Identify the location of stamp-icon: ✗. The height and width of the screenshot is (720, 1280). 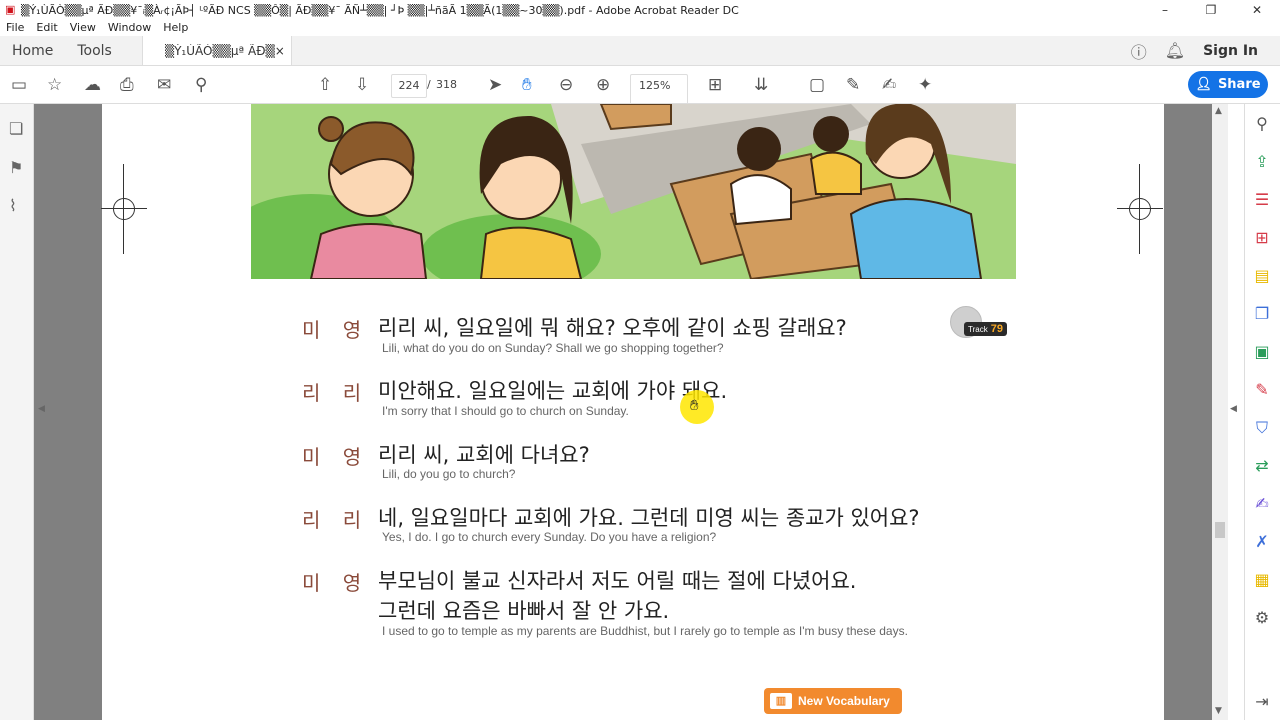
(1262, 541).